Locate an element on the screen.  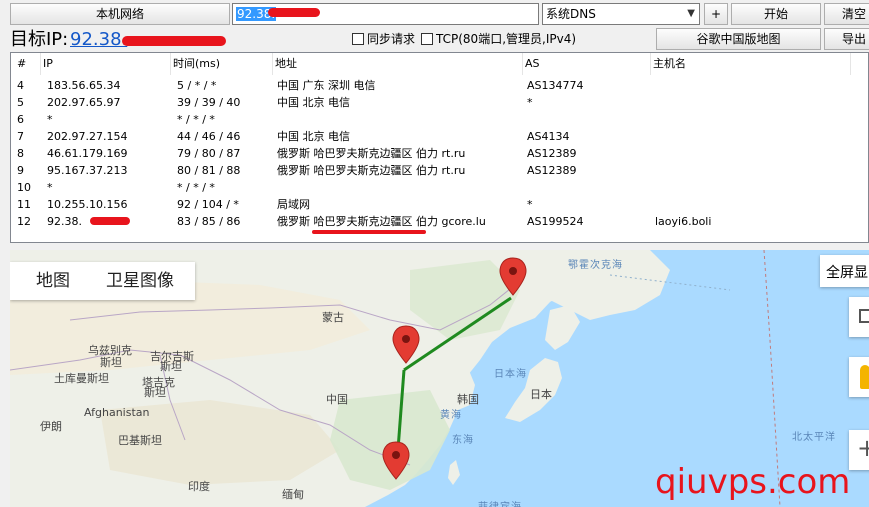
fullscreen-label: 全屏显 is located at coordinates (847, 273).